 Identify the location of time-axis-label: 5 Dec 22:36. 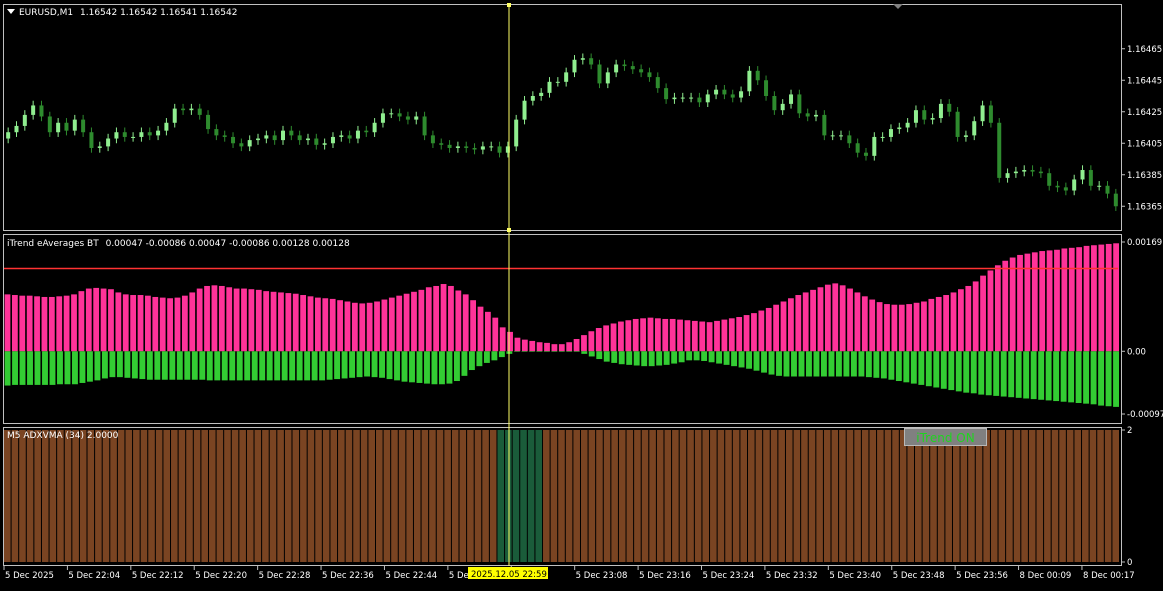
(348, 576).